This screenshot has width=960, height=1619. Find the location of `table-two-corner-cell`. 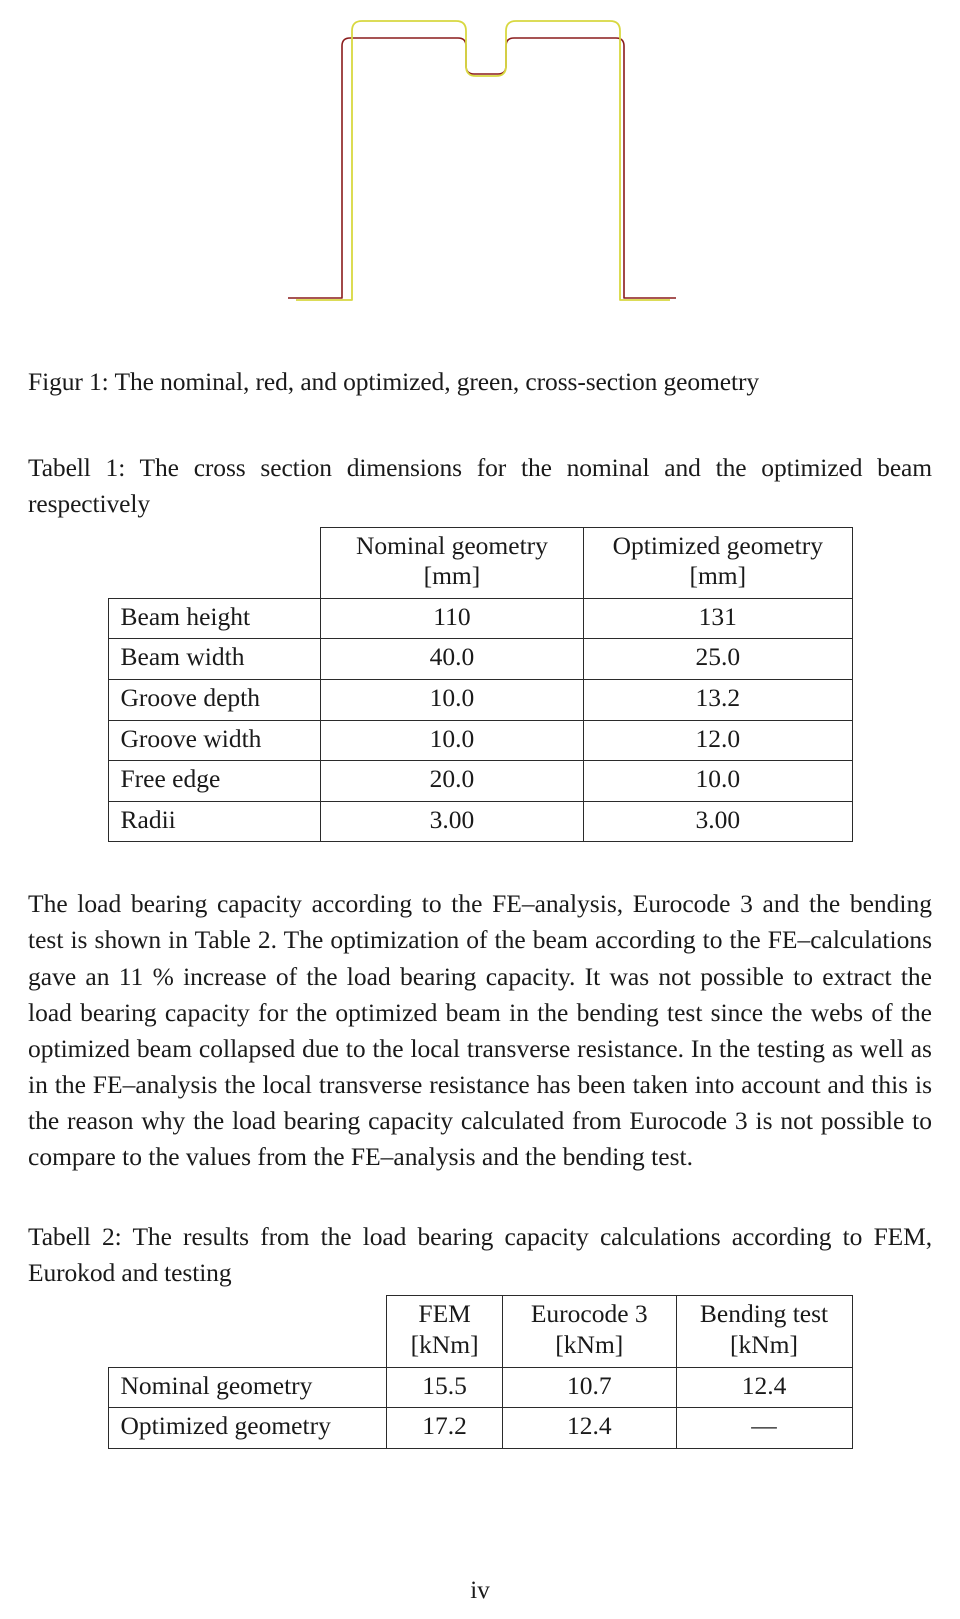

table-two-corner-cell is located at coordinates (248, 1331).